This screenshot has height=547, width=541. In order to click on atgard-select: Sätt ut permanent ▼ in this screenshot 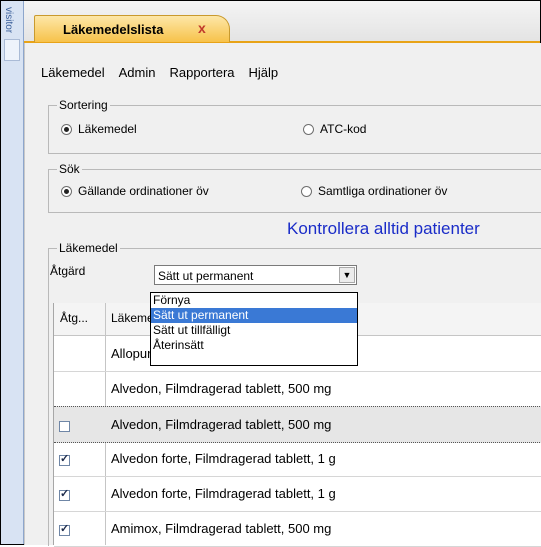, I will do `click(255, 275)`.